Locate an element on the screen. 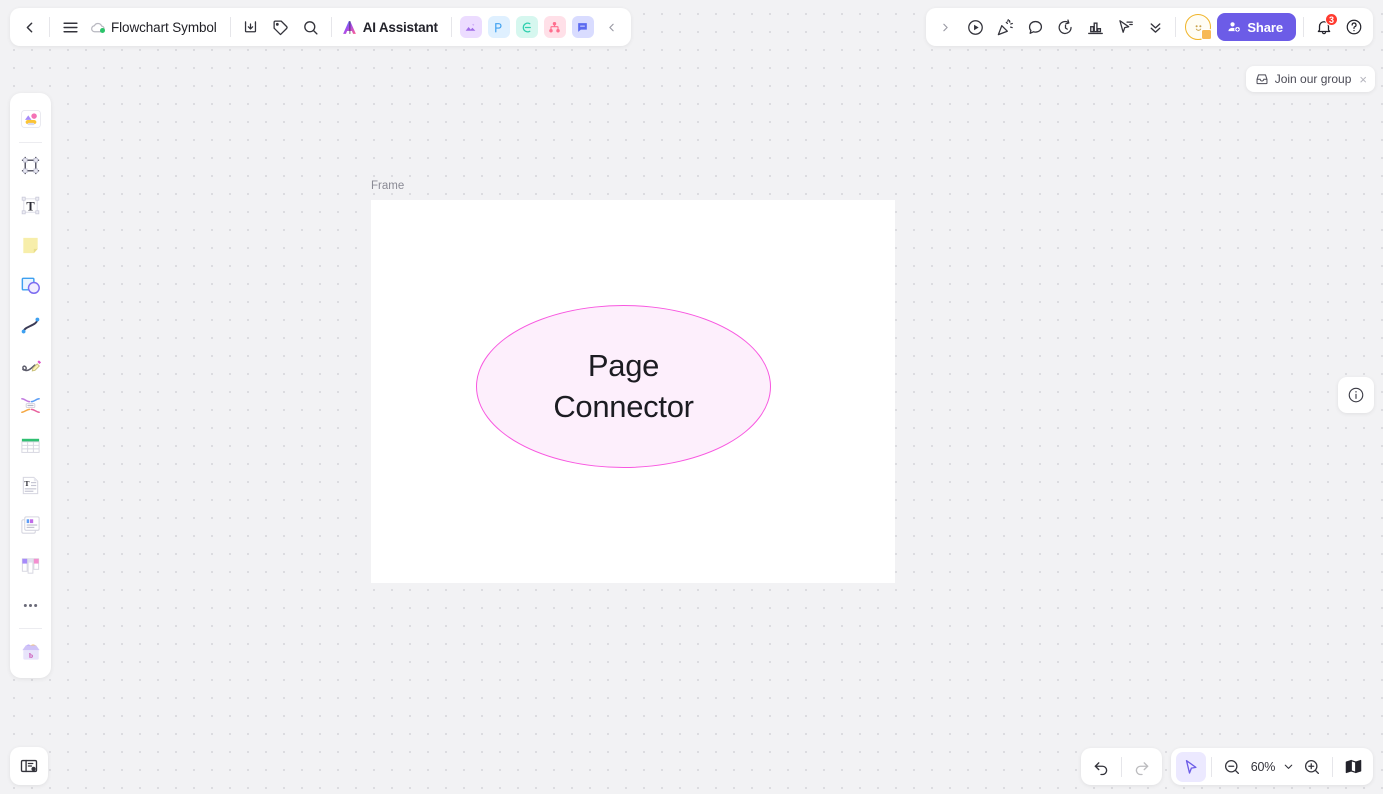 The height and width of the screenshot is (794, 1383). tool-templates is located at coordinates (31, 119).